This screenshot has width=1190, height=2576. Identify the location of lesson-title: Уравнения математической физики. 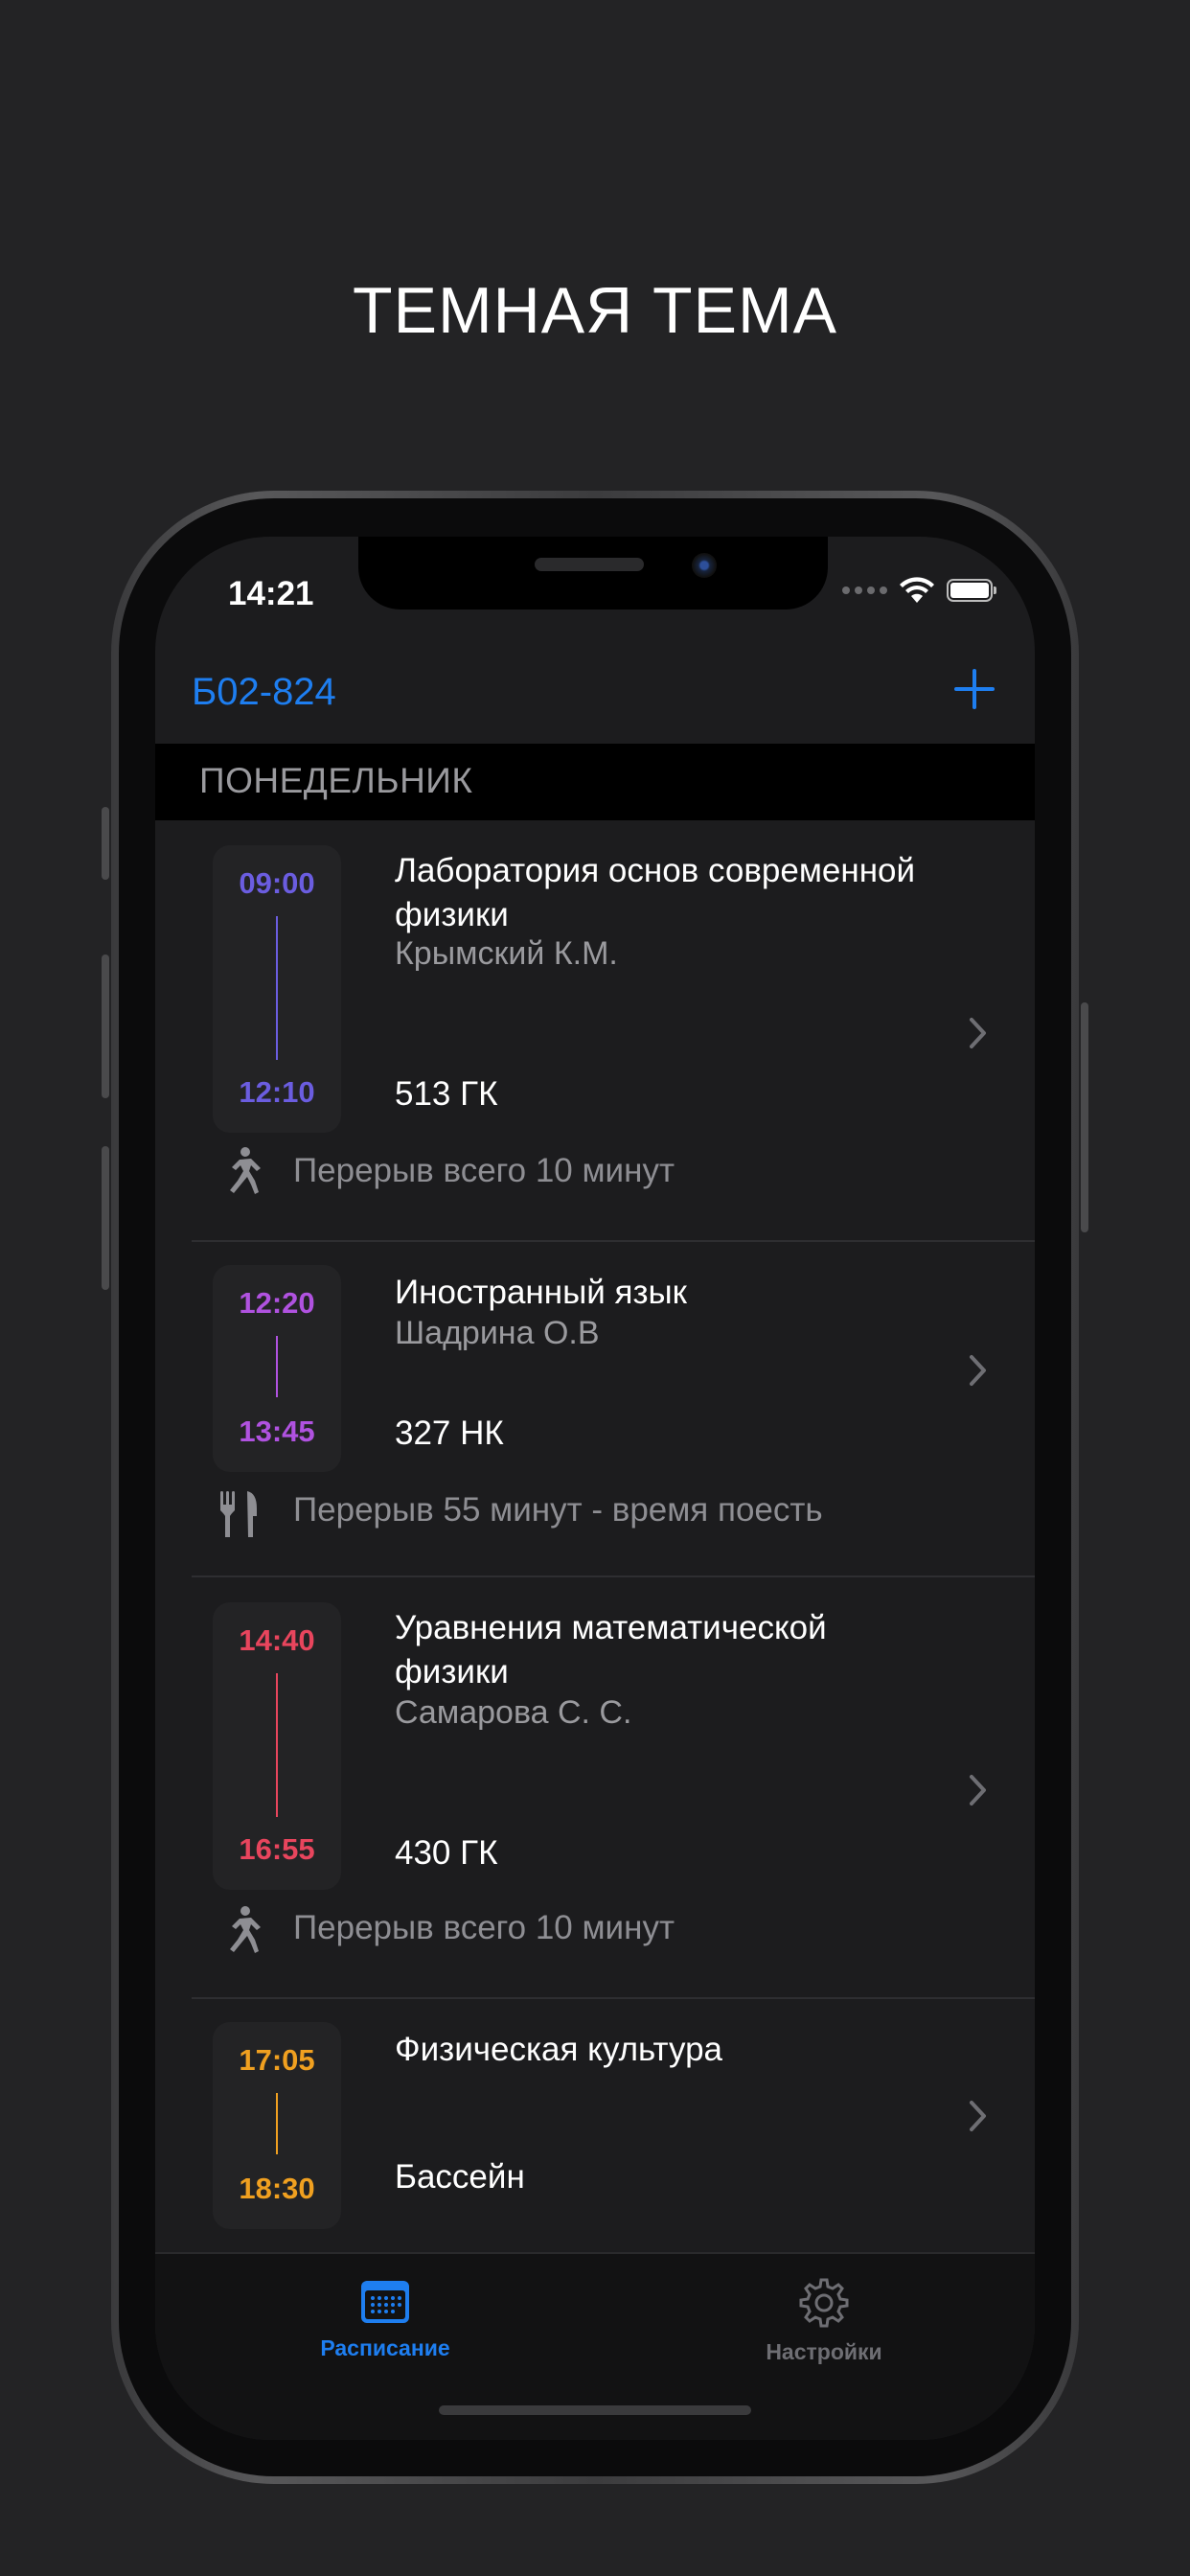
(611, 1649).